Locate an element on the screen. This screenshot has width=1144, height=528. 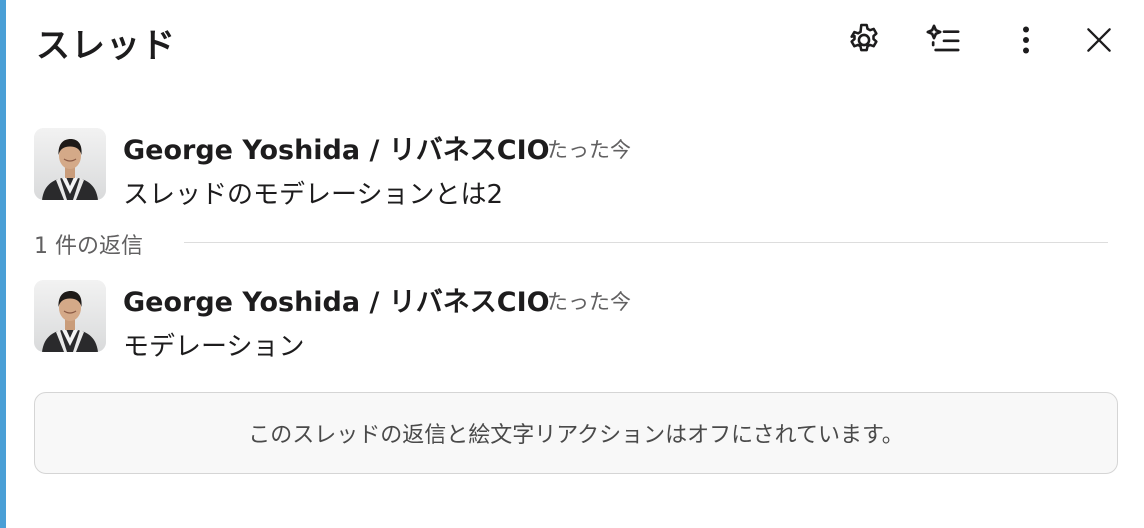
reply-count-divider: 1 件の返信 is located at coordinates (571, 243).